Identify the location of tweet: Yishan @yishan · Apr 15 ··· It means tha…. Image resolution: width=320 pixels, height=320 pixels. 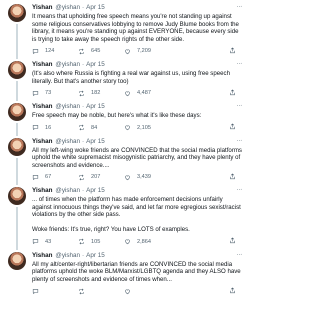
(125, 29).